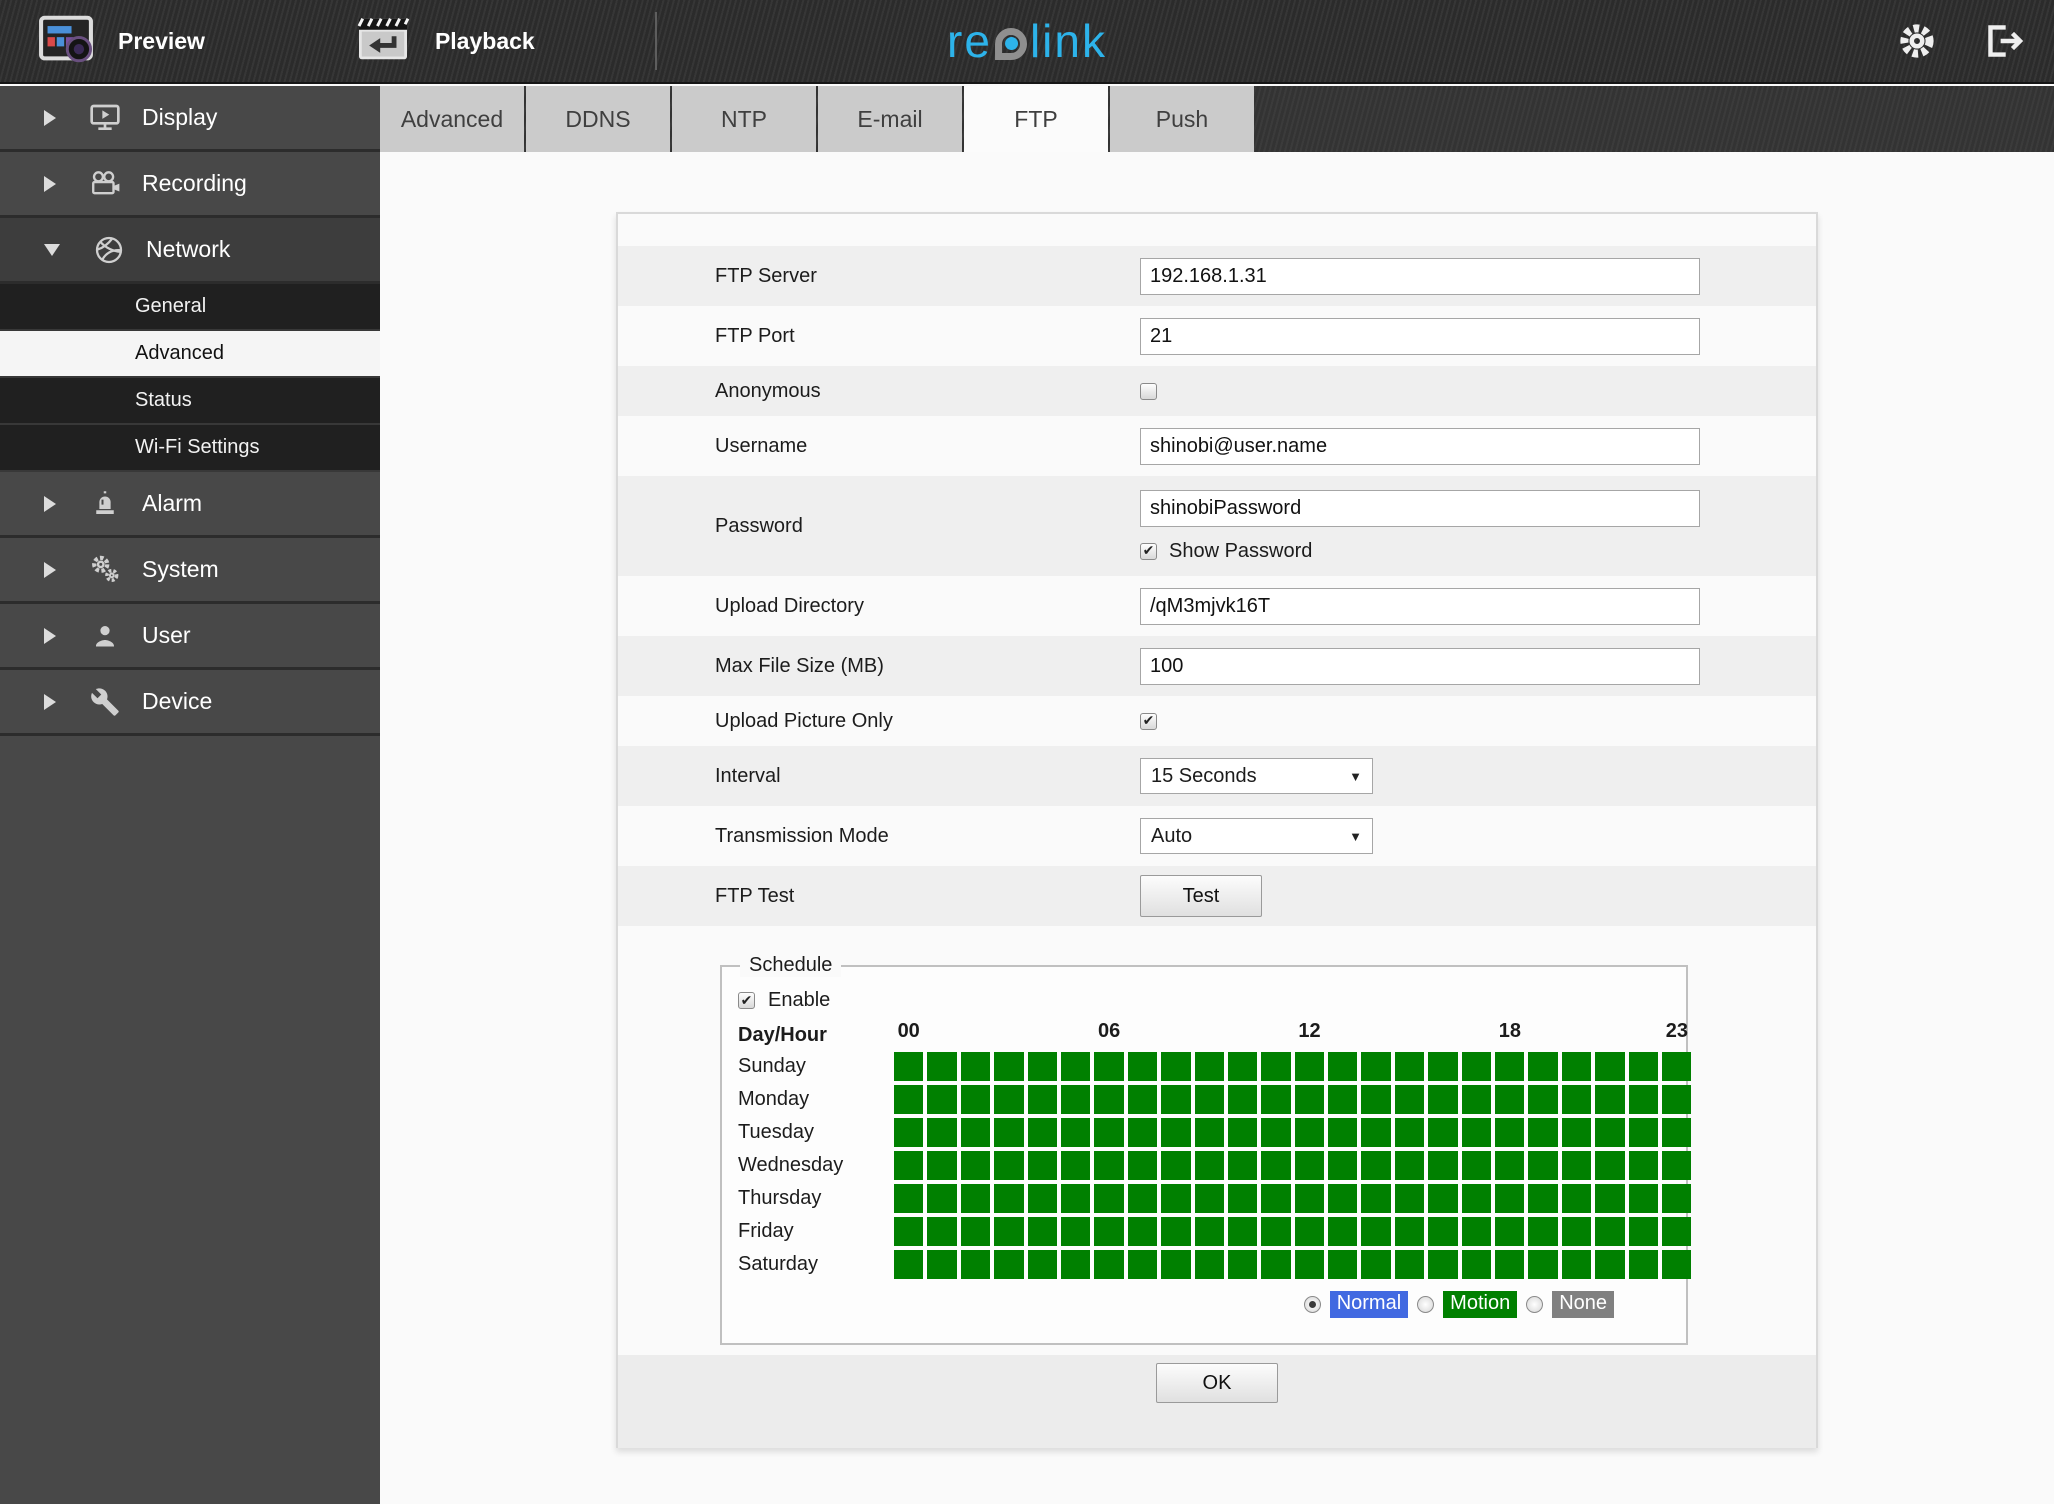 The width and height of the screenshot is (2054, 1504). Describe the element at coordinates (1217, 1383) in the screenshot. I see `ok-button: OK` at that location.